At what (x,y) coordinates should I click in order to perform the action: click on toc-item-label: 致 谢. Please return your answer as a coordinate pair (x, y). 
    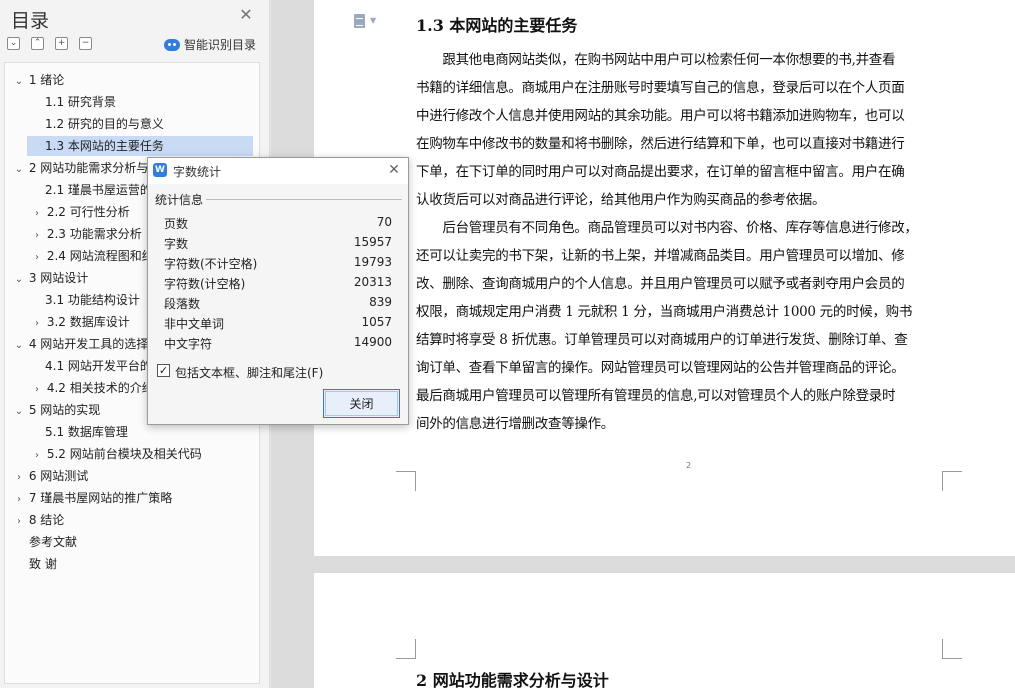
    Looking at the image, I should click on (43, 564).